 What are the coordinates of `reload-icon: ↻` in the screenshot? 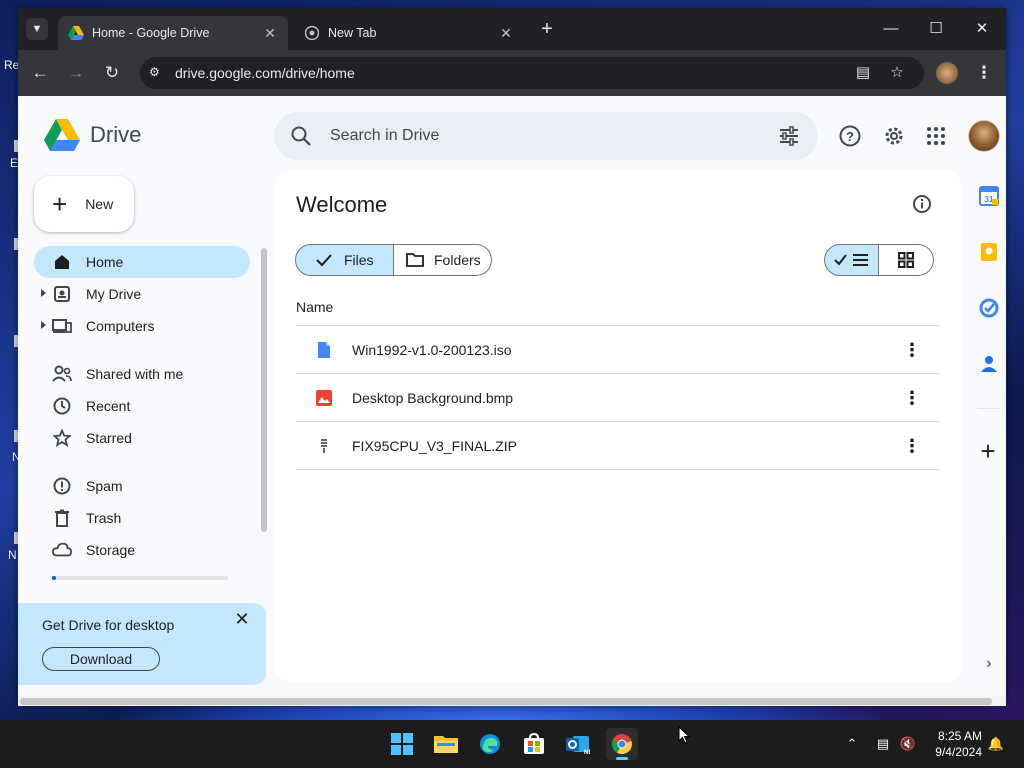 It's located at (112, 73).